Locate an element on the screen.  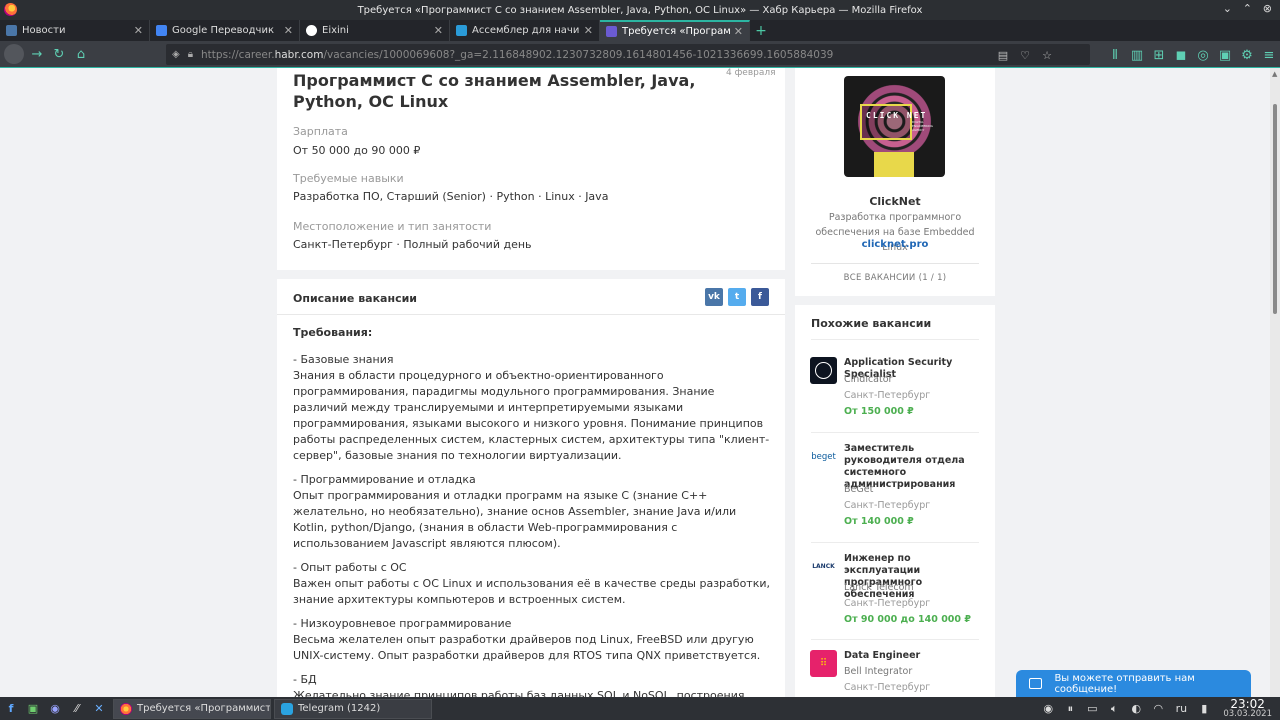
close-icon: ⊗ is located at coordinates (1267, 8).